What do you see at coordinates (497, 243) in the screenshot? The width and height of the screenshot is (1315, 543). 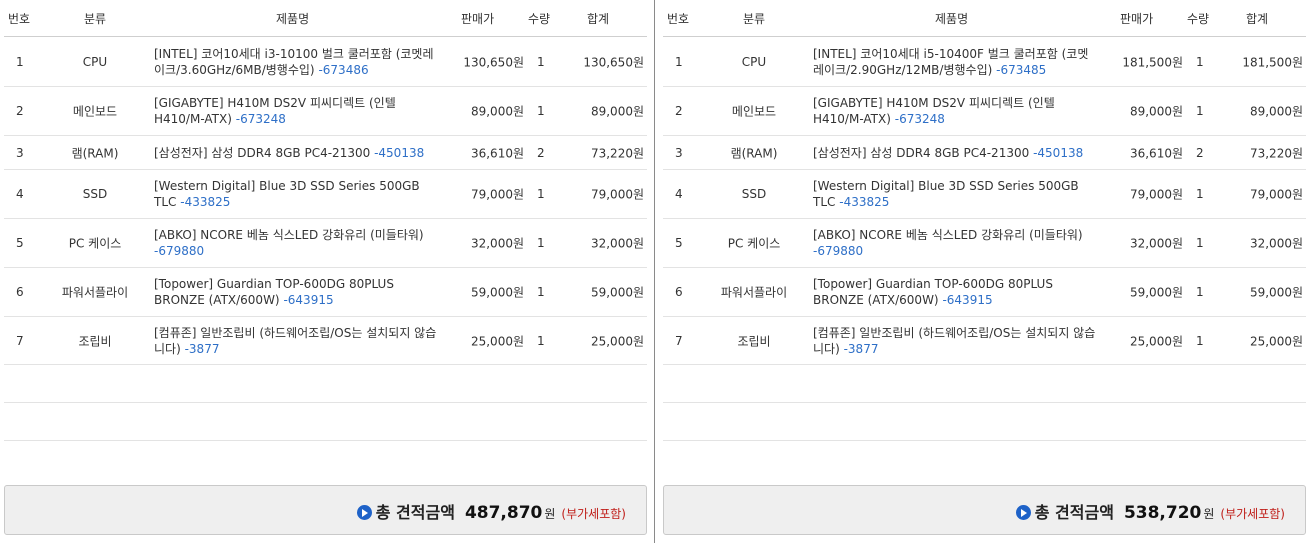 I see `row-price: 32,000원` at bounding box center [497, 243].